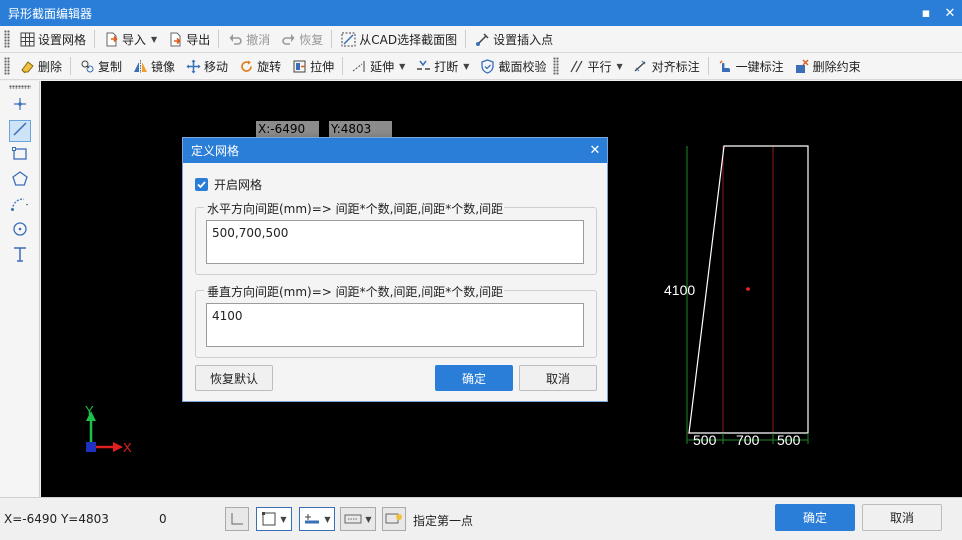 The width and height of the screenshot is (962, 540). I want to click on rotate-icon, so click(246, 66).